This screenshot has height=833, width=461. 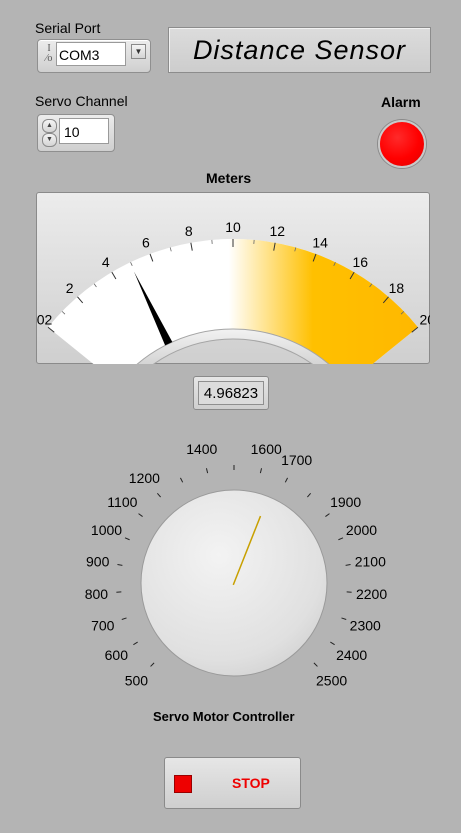 I want to click on meter-scale-label: 0.02, so click(x=44, y=320).